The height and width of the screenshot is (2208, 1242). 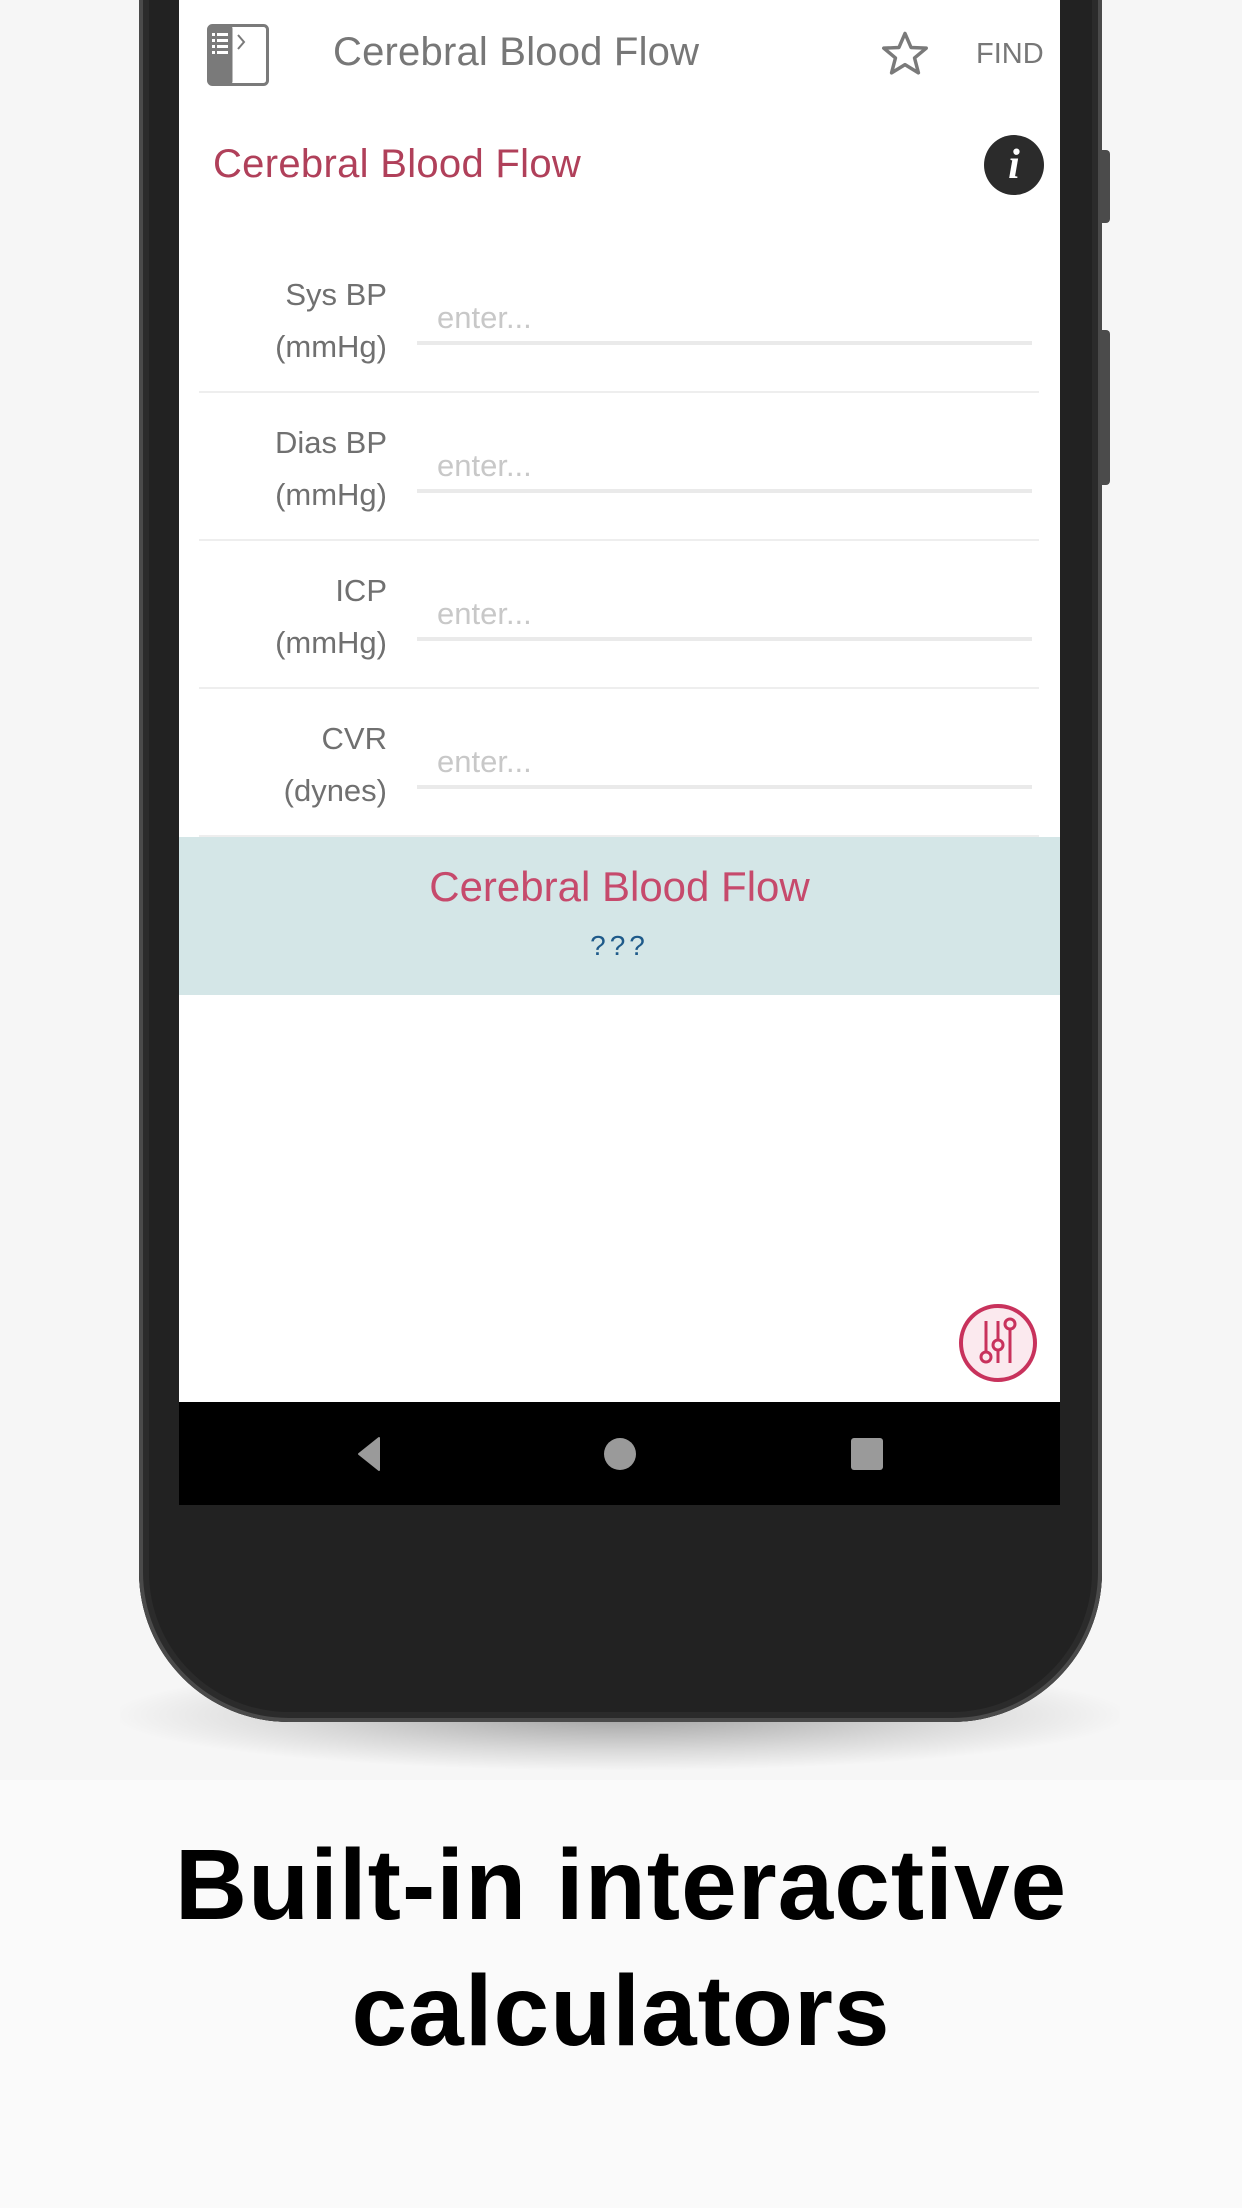 I want to click on app-title: Cerebral Blood Flow, so click(x=516, y=52).